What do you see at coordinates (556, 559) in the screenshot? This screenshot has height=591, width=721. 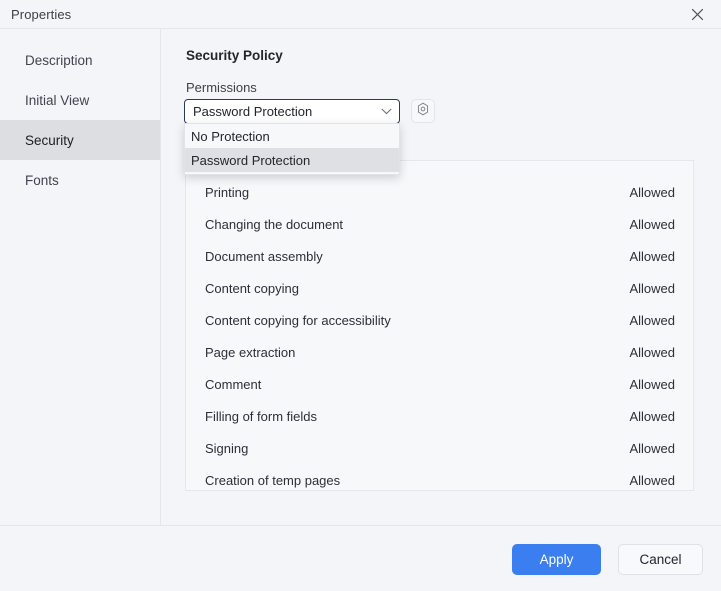 I see `apply-button: Apply` at bounding box center [556, 559].